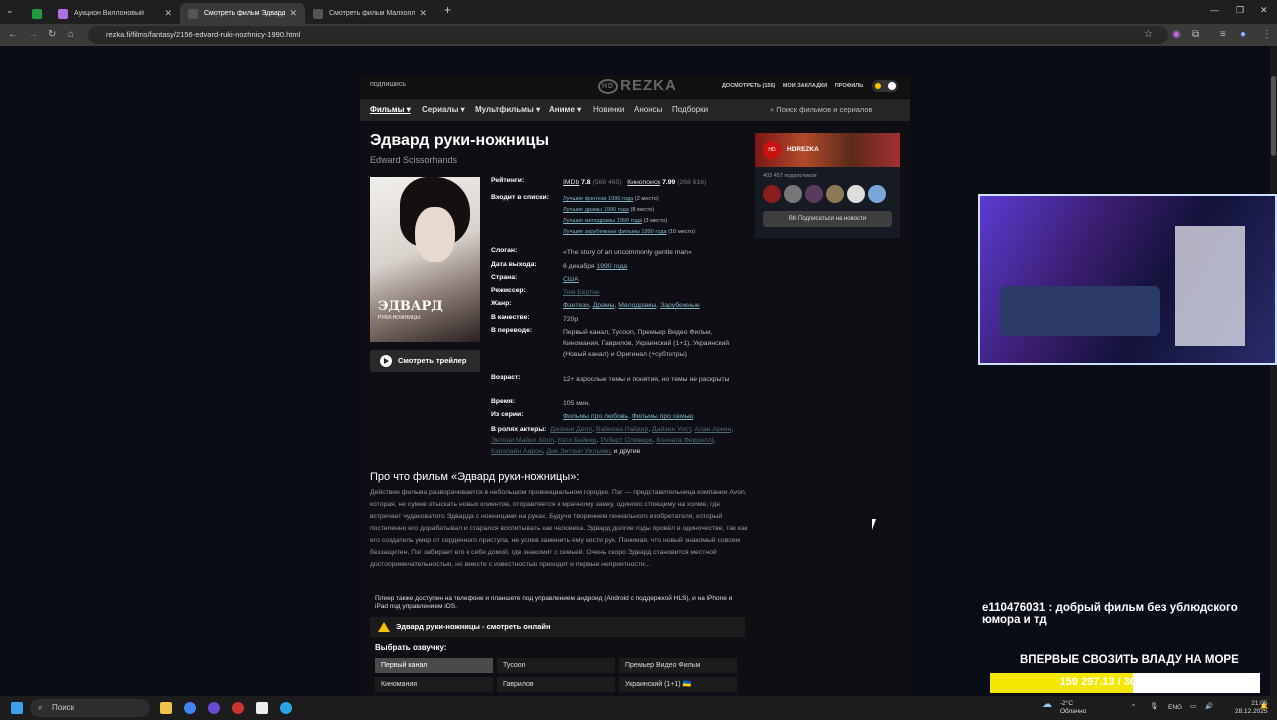 The image size is (1277, 720). I want to click on info-value: 105 мин., so click(577, 403).